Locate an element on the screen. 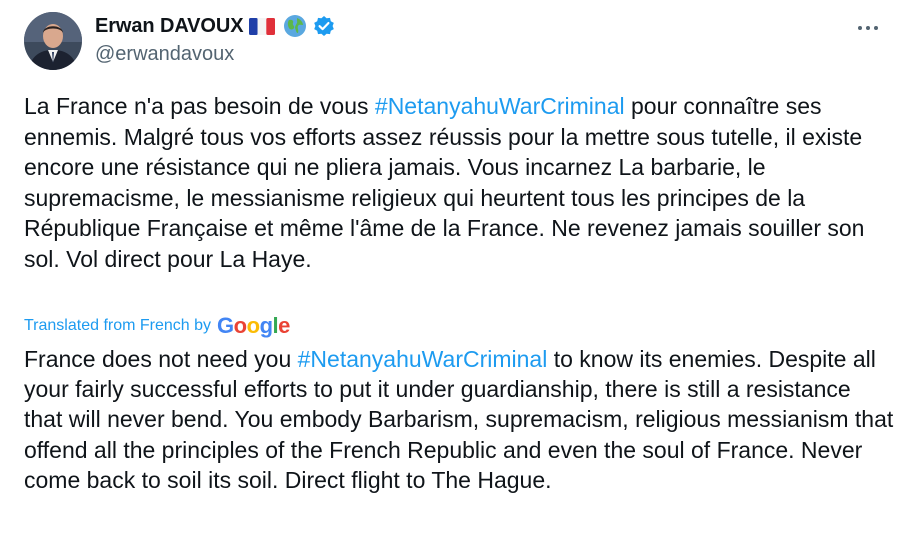 This screenshot has width=913, height=546. google-logo-letter: G is located at coordinates (225, 325).